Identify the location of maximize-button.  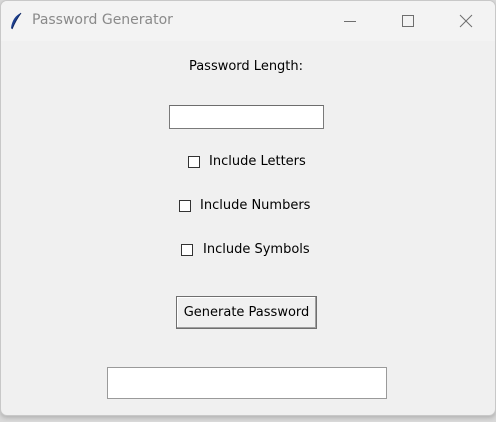
(408, 21).